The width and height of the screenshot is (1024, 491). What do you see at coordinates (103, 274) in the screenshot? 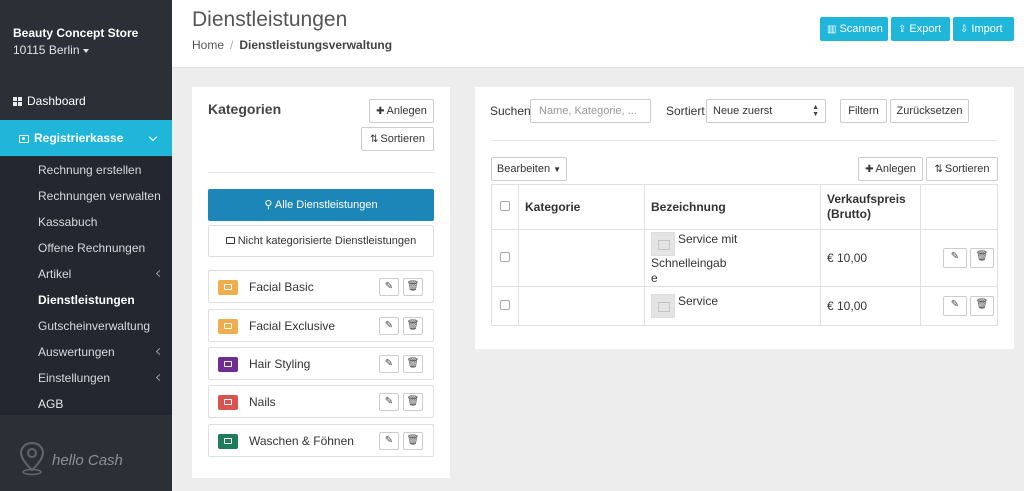
I see `submenu-item-artikel: Artikel` at bounding box center [103, 274].